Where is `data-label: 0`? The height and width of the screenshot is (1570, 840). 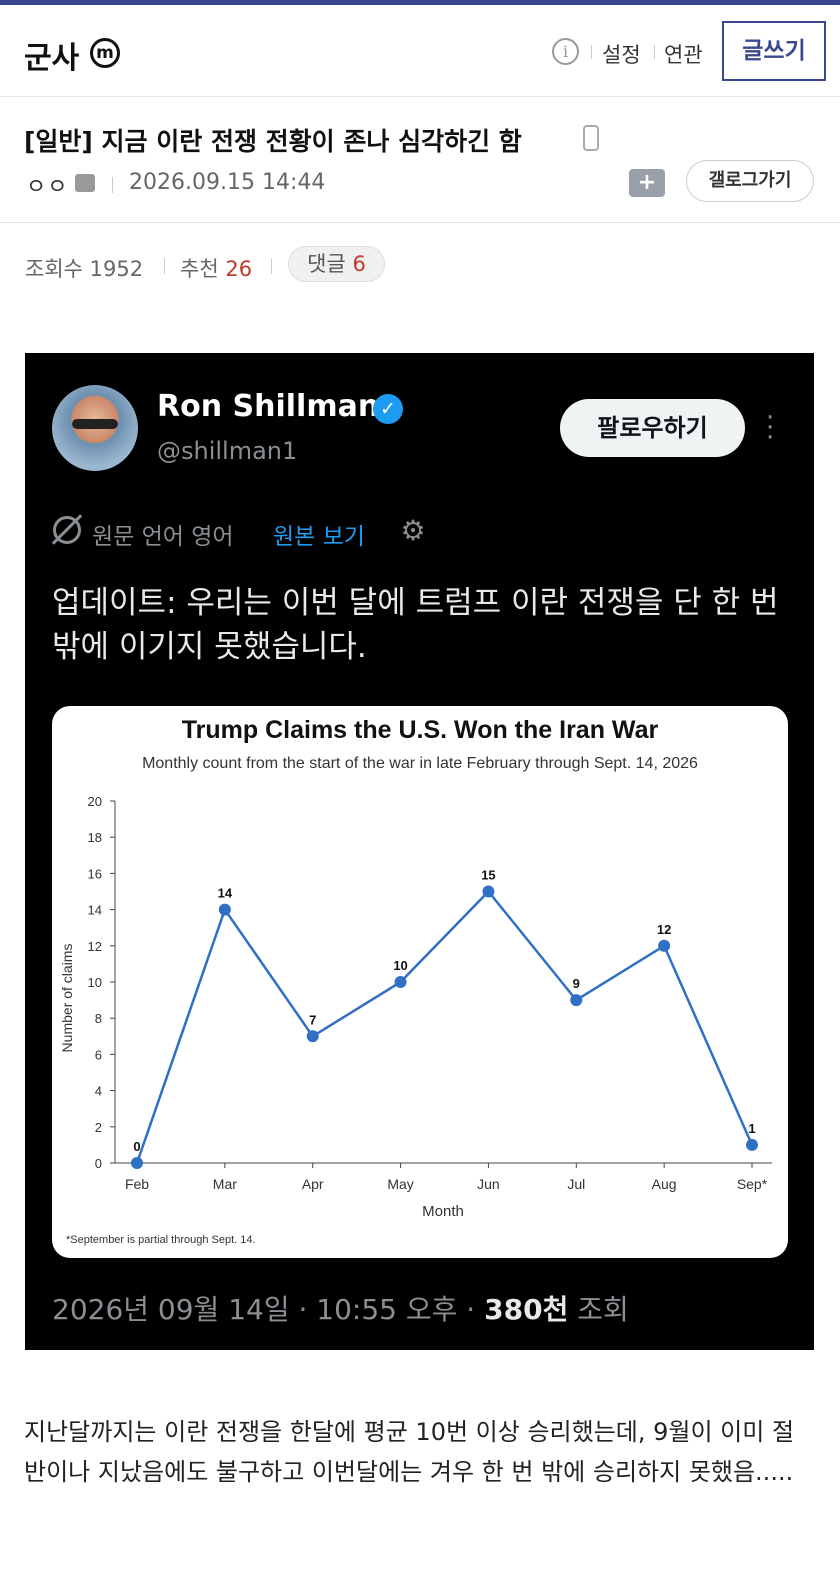 data-label: 0 is located at coordinates (136, 1146).